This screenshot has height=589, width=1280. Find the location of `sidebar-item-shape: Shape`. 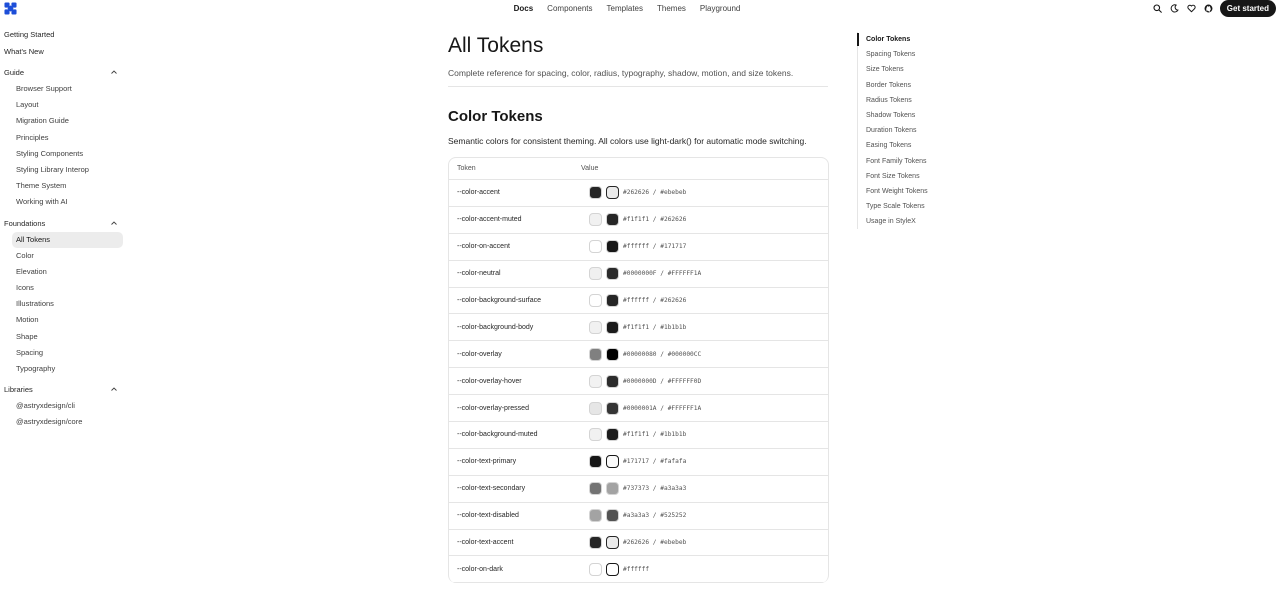

sidebar-item-shape: Shape is located at coordinates (61, 337).